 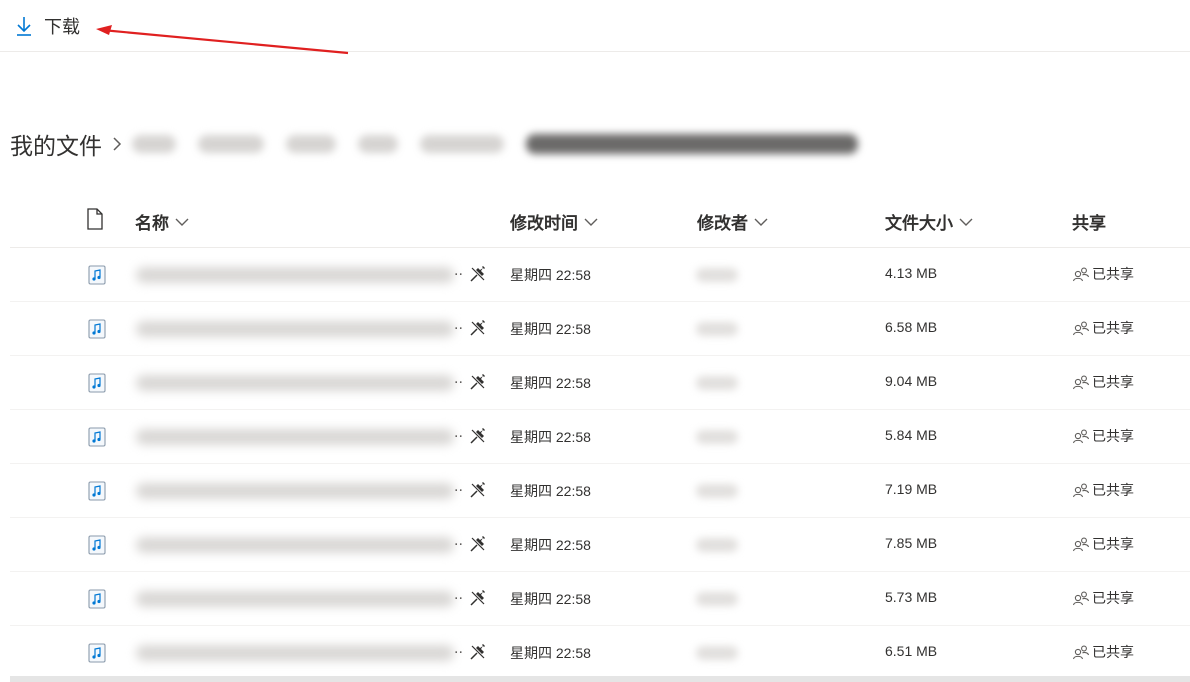 I want to click on breadcrumb: 我的文件, so click(x=485, y=144).